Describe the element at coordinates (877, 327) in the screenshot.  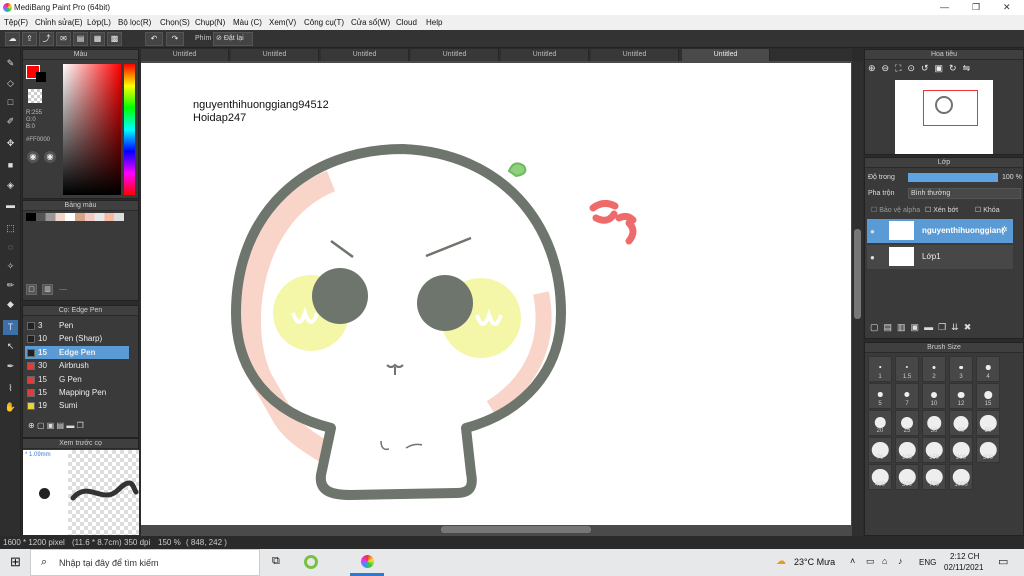
I see `new-layer-icon: ▢` at that location.